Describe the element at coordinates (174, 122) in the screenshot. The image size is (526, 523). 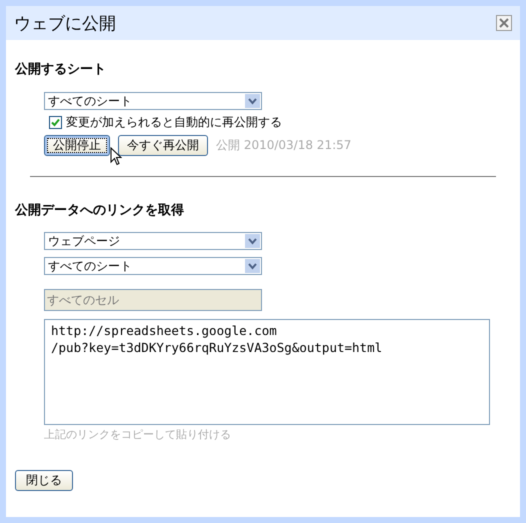
I see `checkbox-label: 変更が加えられると自動的に再公開する` at that location.